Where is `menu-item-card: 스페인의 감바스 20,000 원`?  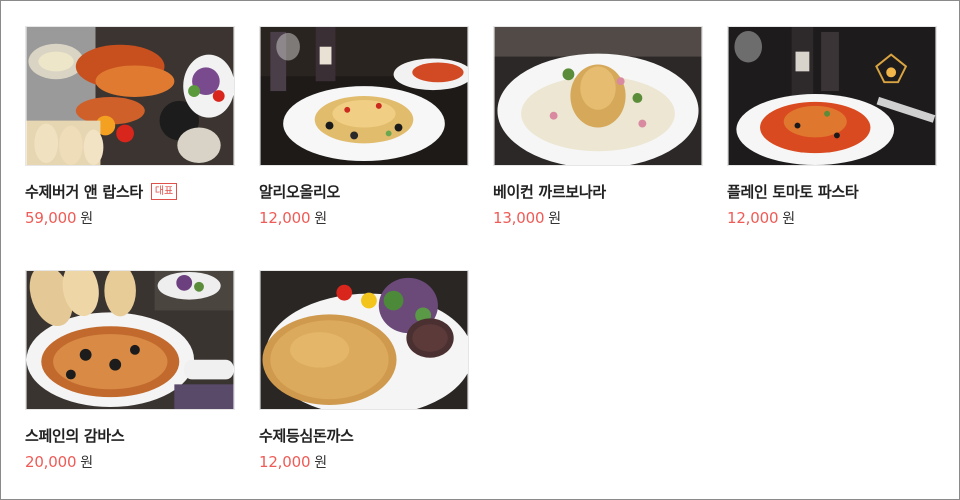 menu-item-card: 스페인의 감바스 20,000 원 is located at coordinates (130, 371).